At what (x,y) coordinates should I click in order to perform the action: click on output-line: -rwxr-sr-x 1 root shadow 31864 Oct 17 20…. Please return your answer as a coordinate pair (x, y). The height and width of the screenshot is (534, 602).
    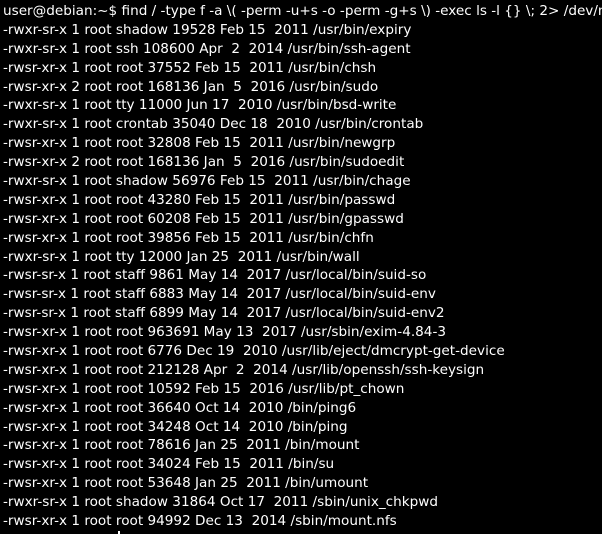
    Looking at the image, I should click on (221, 502).